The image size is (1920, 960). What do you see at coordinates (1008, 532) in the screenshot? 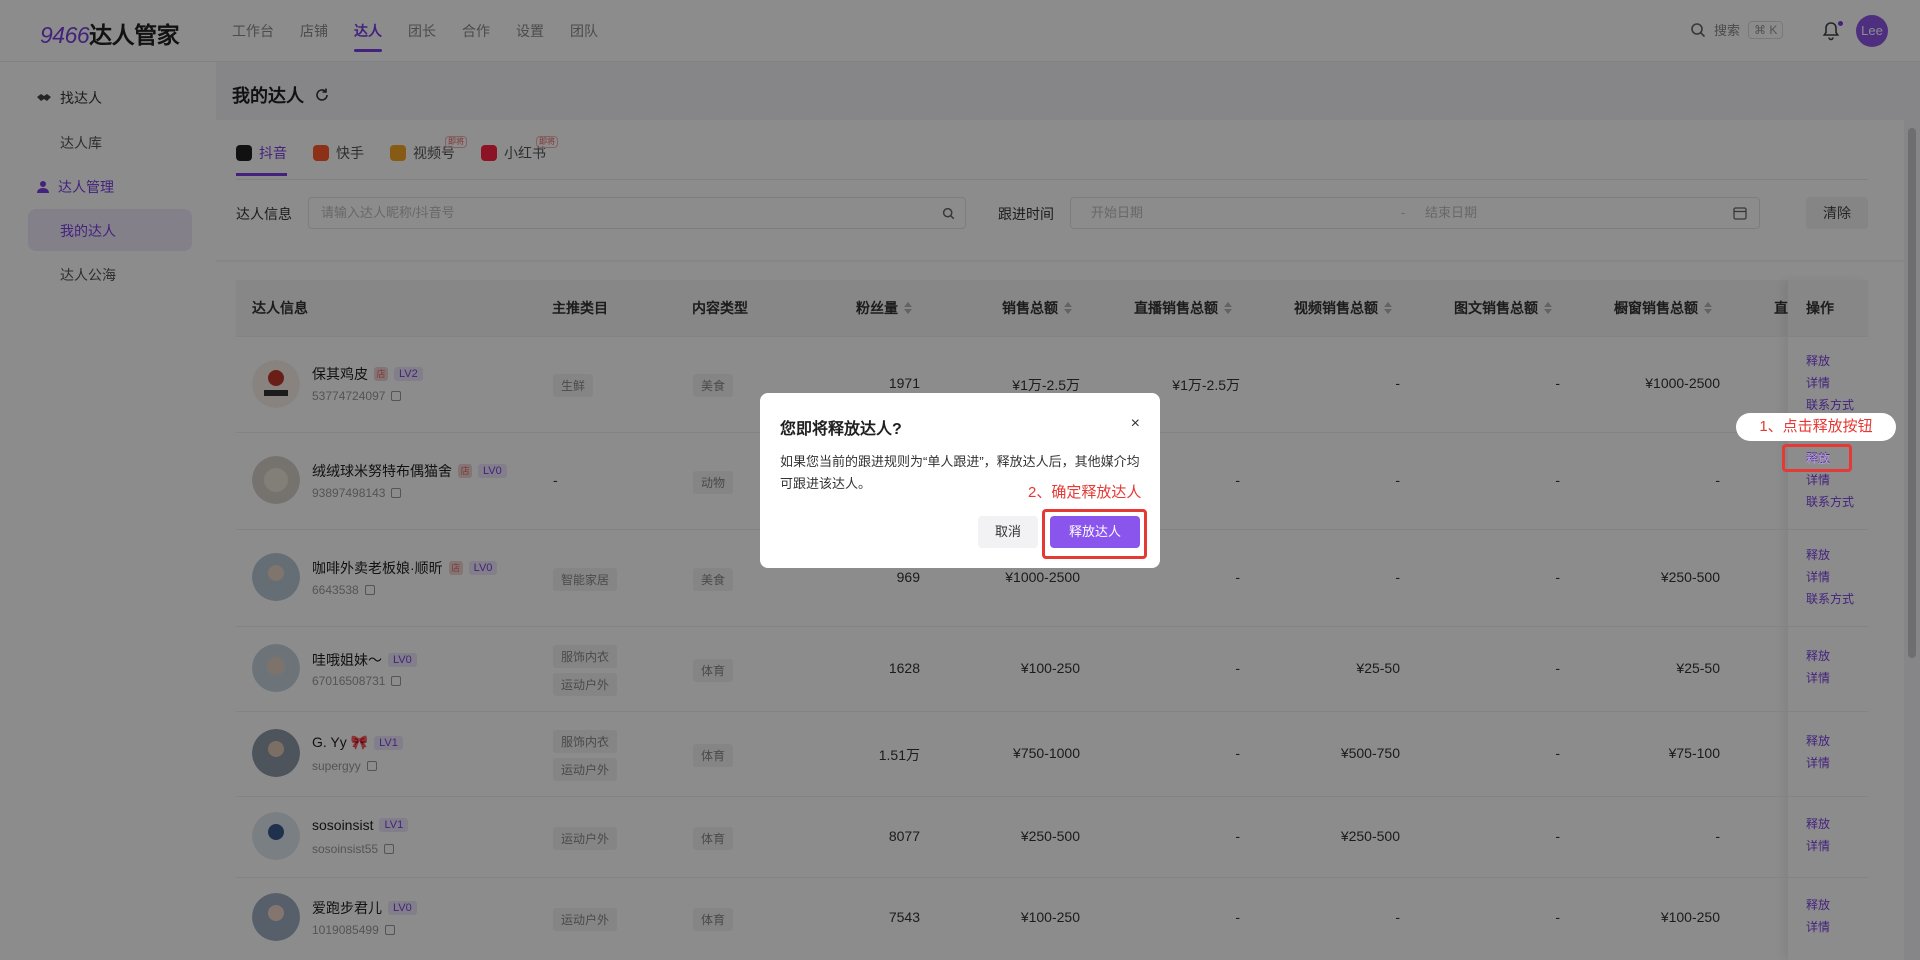
I see `cancel-button: 取消` at bounding box center [1008, 532].